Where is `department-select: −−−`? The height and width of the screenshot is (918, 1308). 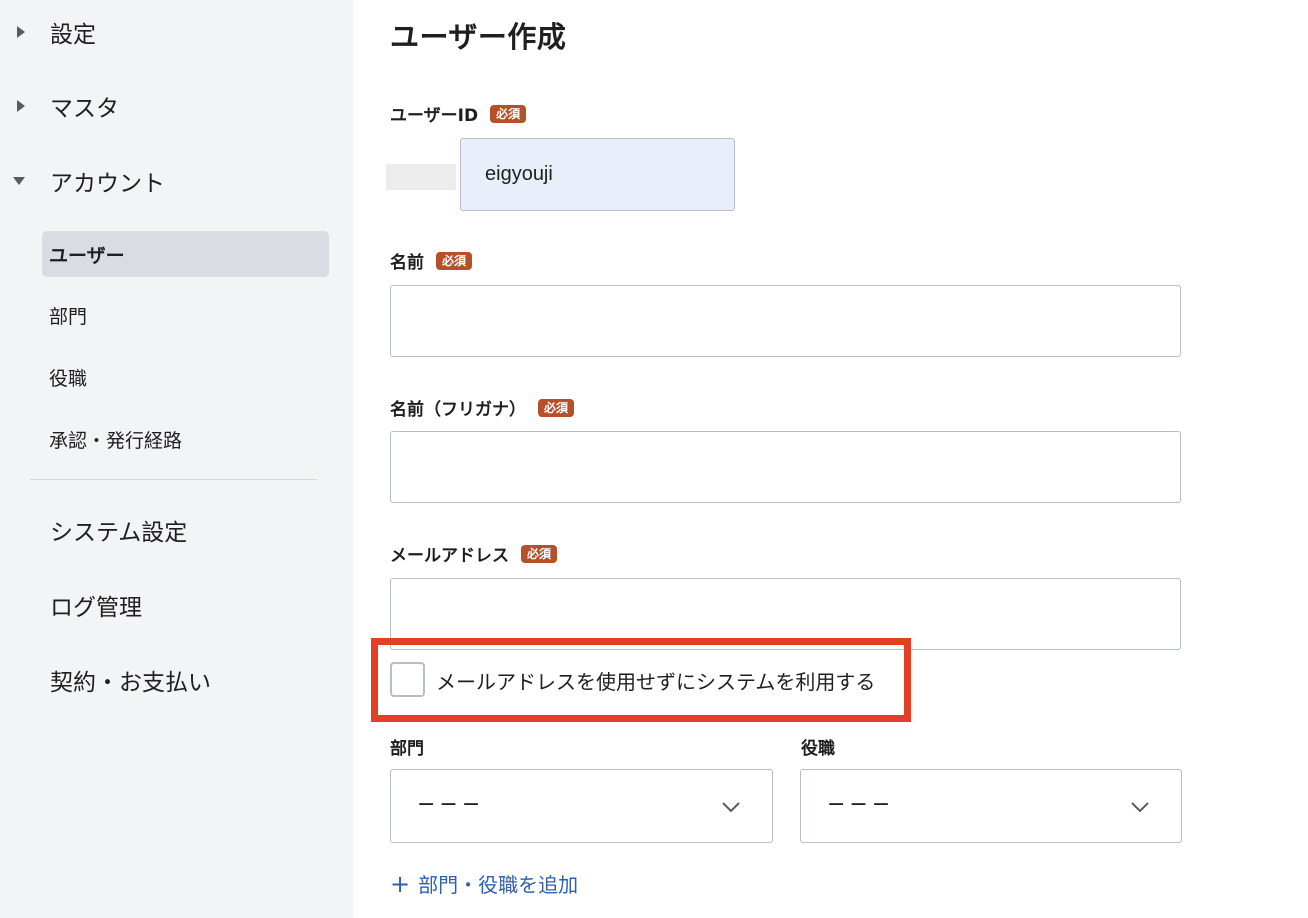 department-select: −−− is located at coordinates (581, 806).